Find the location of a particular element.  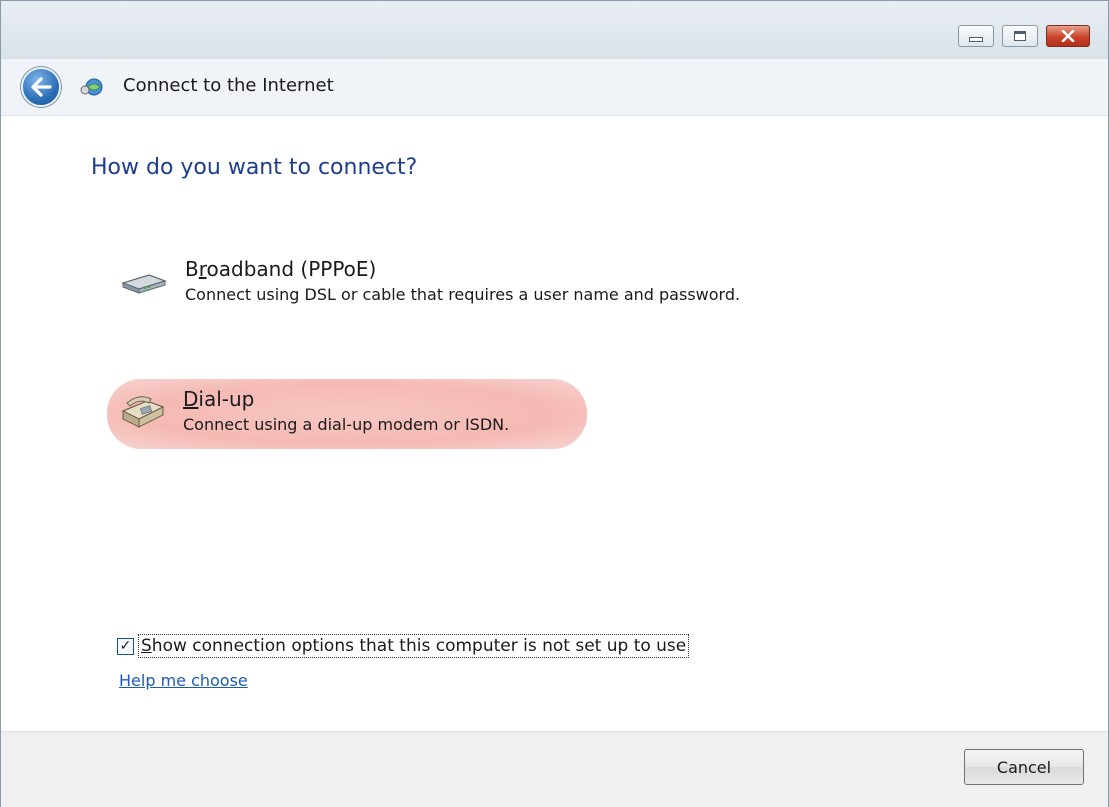

caption-buttons is located at coordinates (1024, 36).